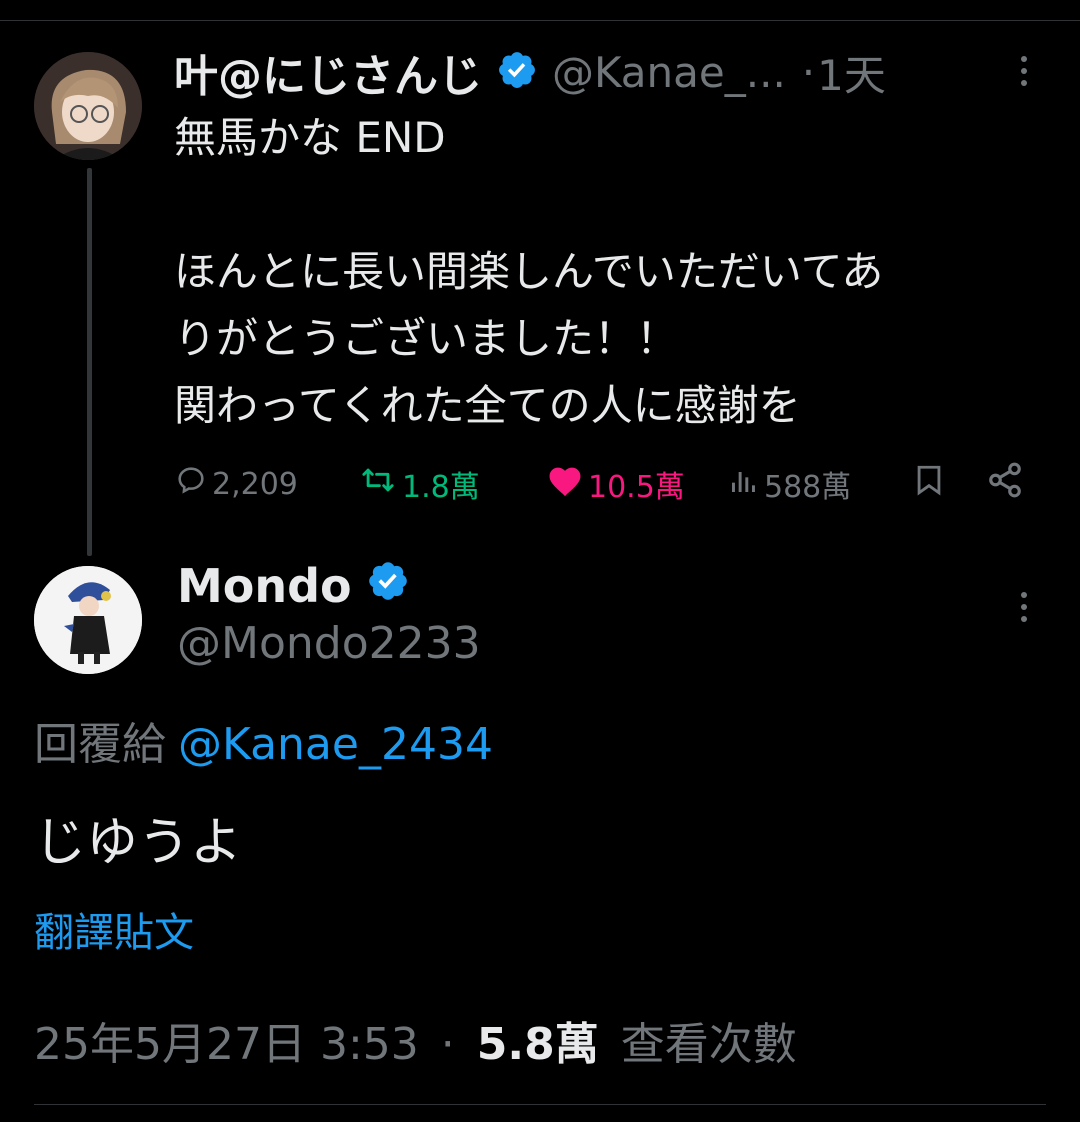 This screenshot has height=1122, width=1080. Describe the element at coordinates (335, 744) in the screenshot. I see `reply-mention-link: @Kanae_2434` at that location.